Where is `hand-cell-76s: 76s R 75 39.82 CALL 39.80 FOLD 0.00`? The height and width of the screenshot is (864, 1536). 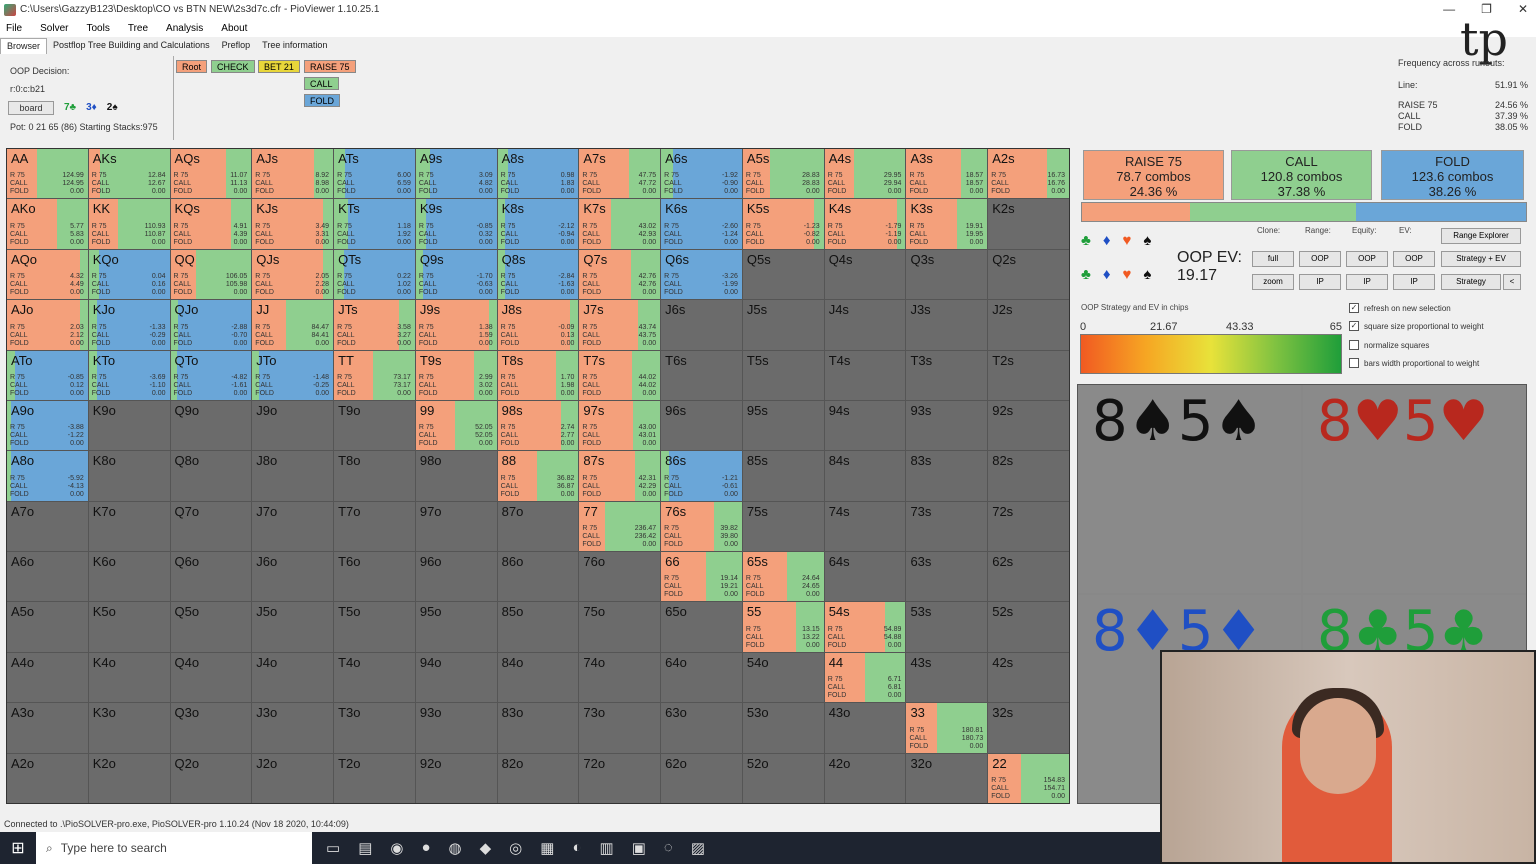
hand-cell-76s: 76s R 75 39.82 CALL 39.80 FOLD 0.00 is located at coordinates (701, 526).